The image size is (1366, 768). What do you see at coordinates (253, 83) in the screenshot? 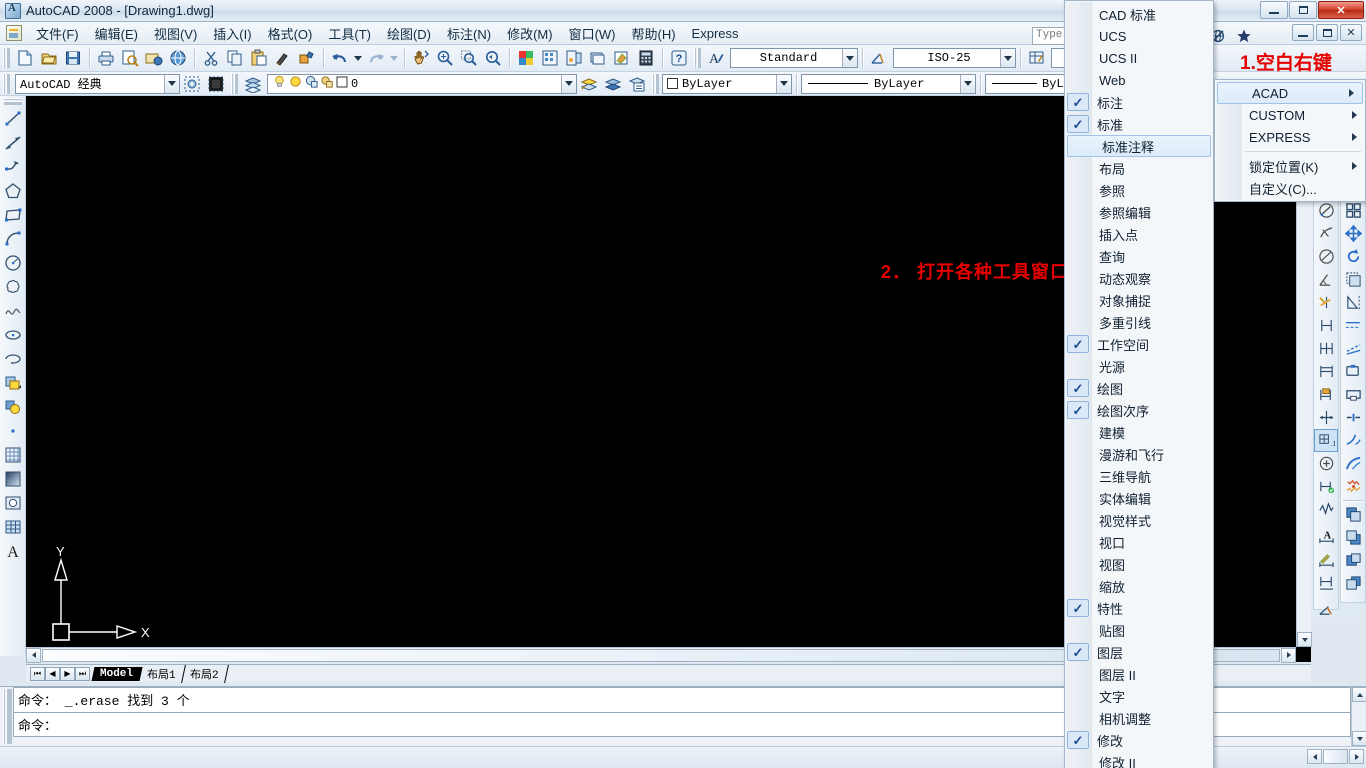
I see `layer-properties-icon` at bounding box center [253, 83].